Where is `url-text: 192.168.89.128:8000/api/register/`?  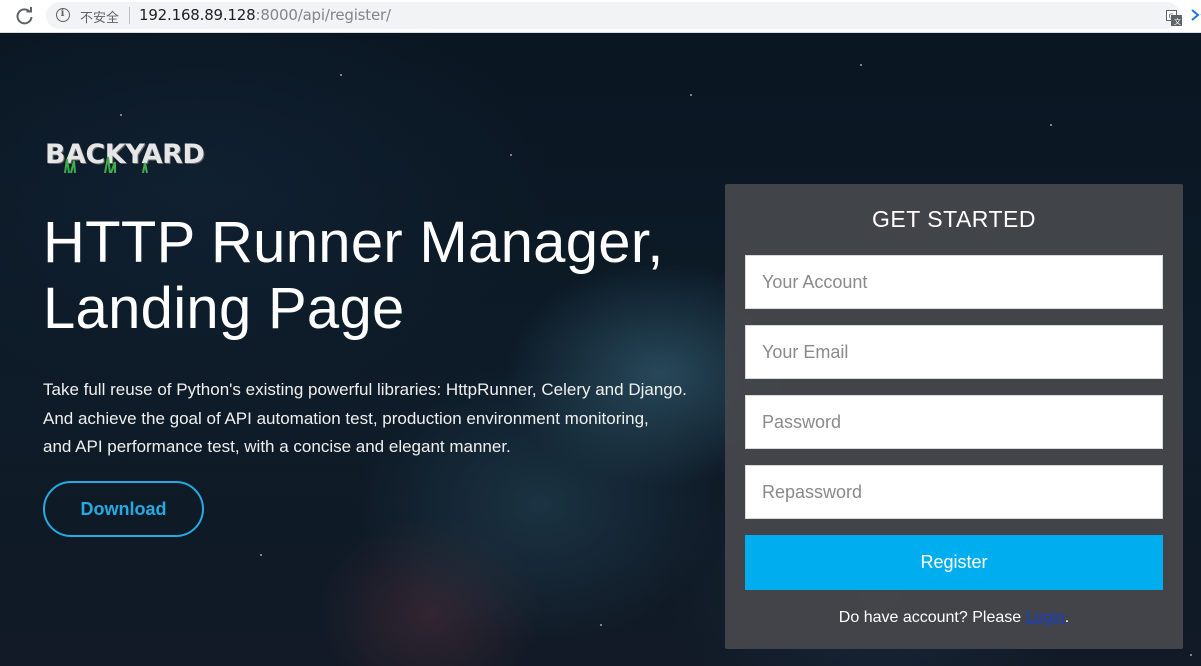 url-text: 192.168.89.128:8000/api/register/ is located at coordinates (265, 15).